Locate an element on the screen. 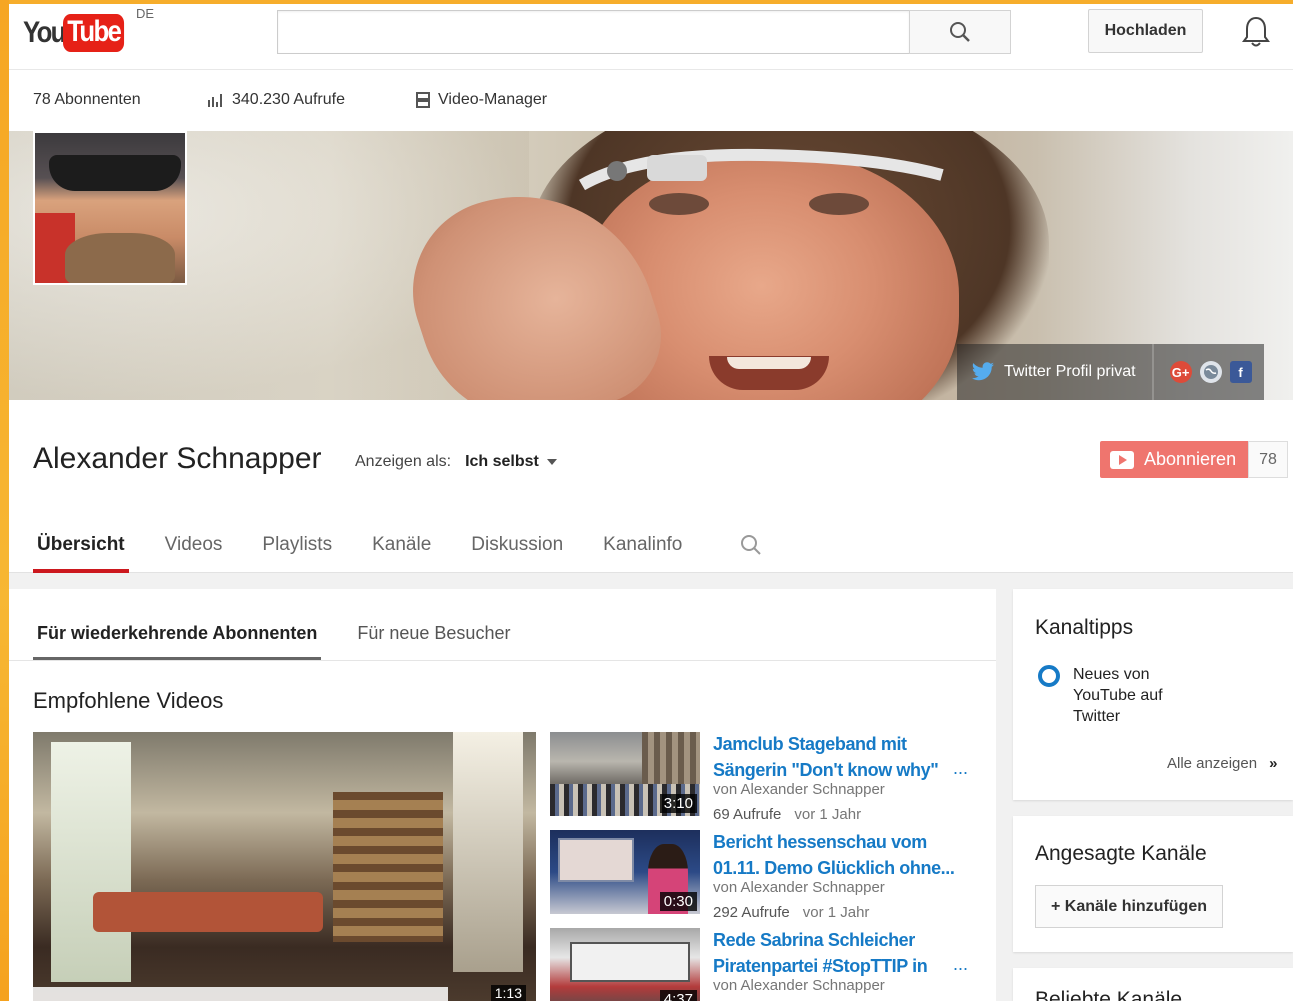 The height and width of the screenshot is (1001, 1293). radio-button is located at coordinates (1049, 676).